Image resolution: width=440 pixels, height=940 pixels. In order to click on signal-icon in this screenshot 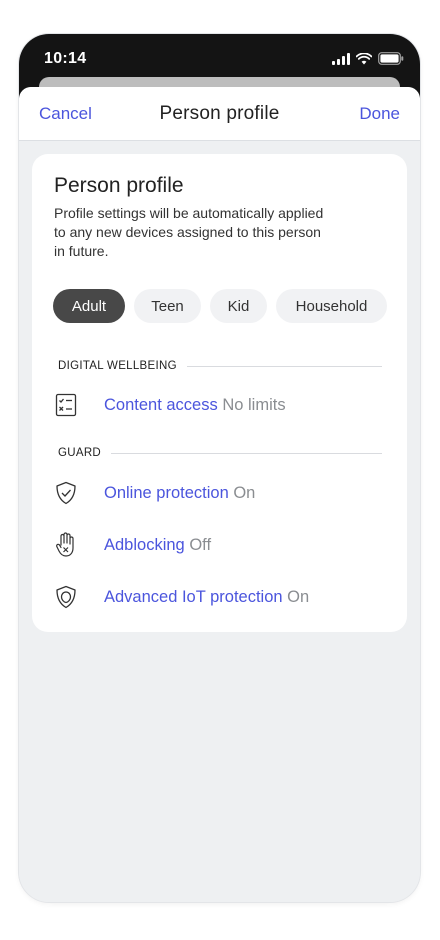, I will do `click(341, 58)`.